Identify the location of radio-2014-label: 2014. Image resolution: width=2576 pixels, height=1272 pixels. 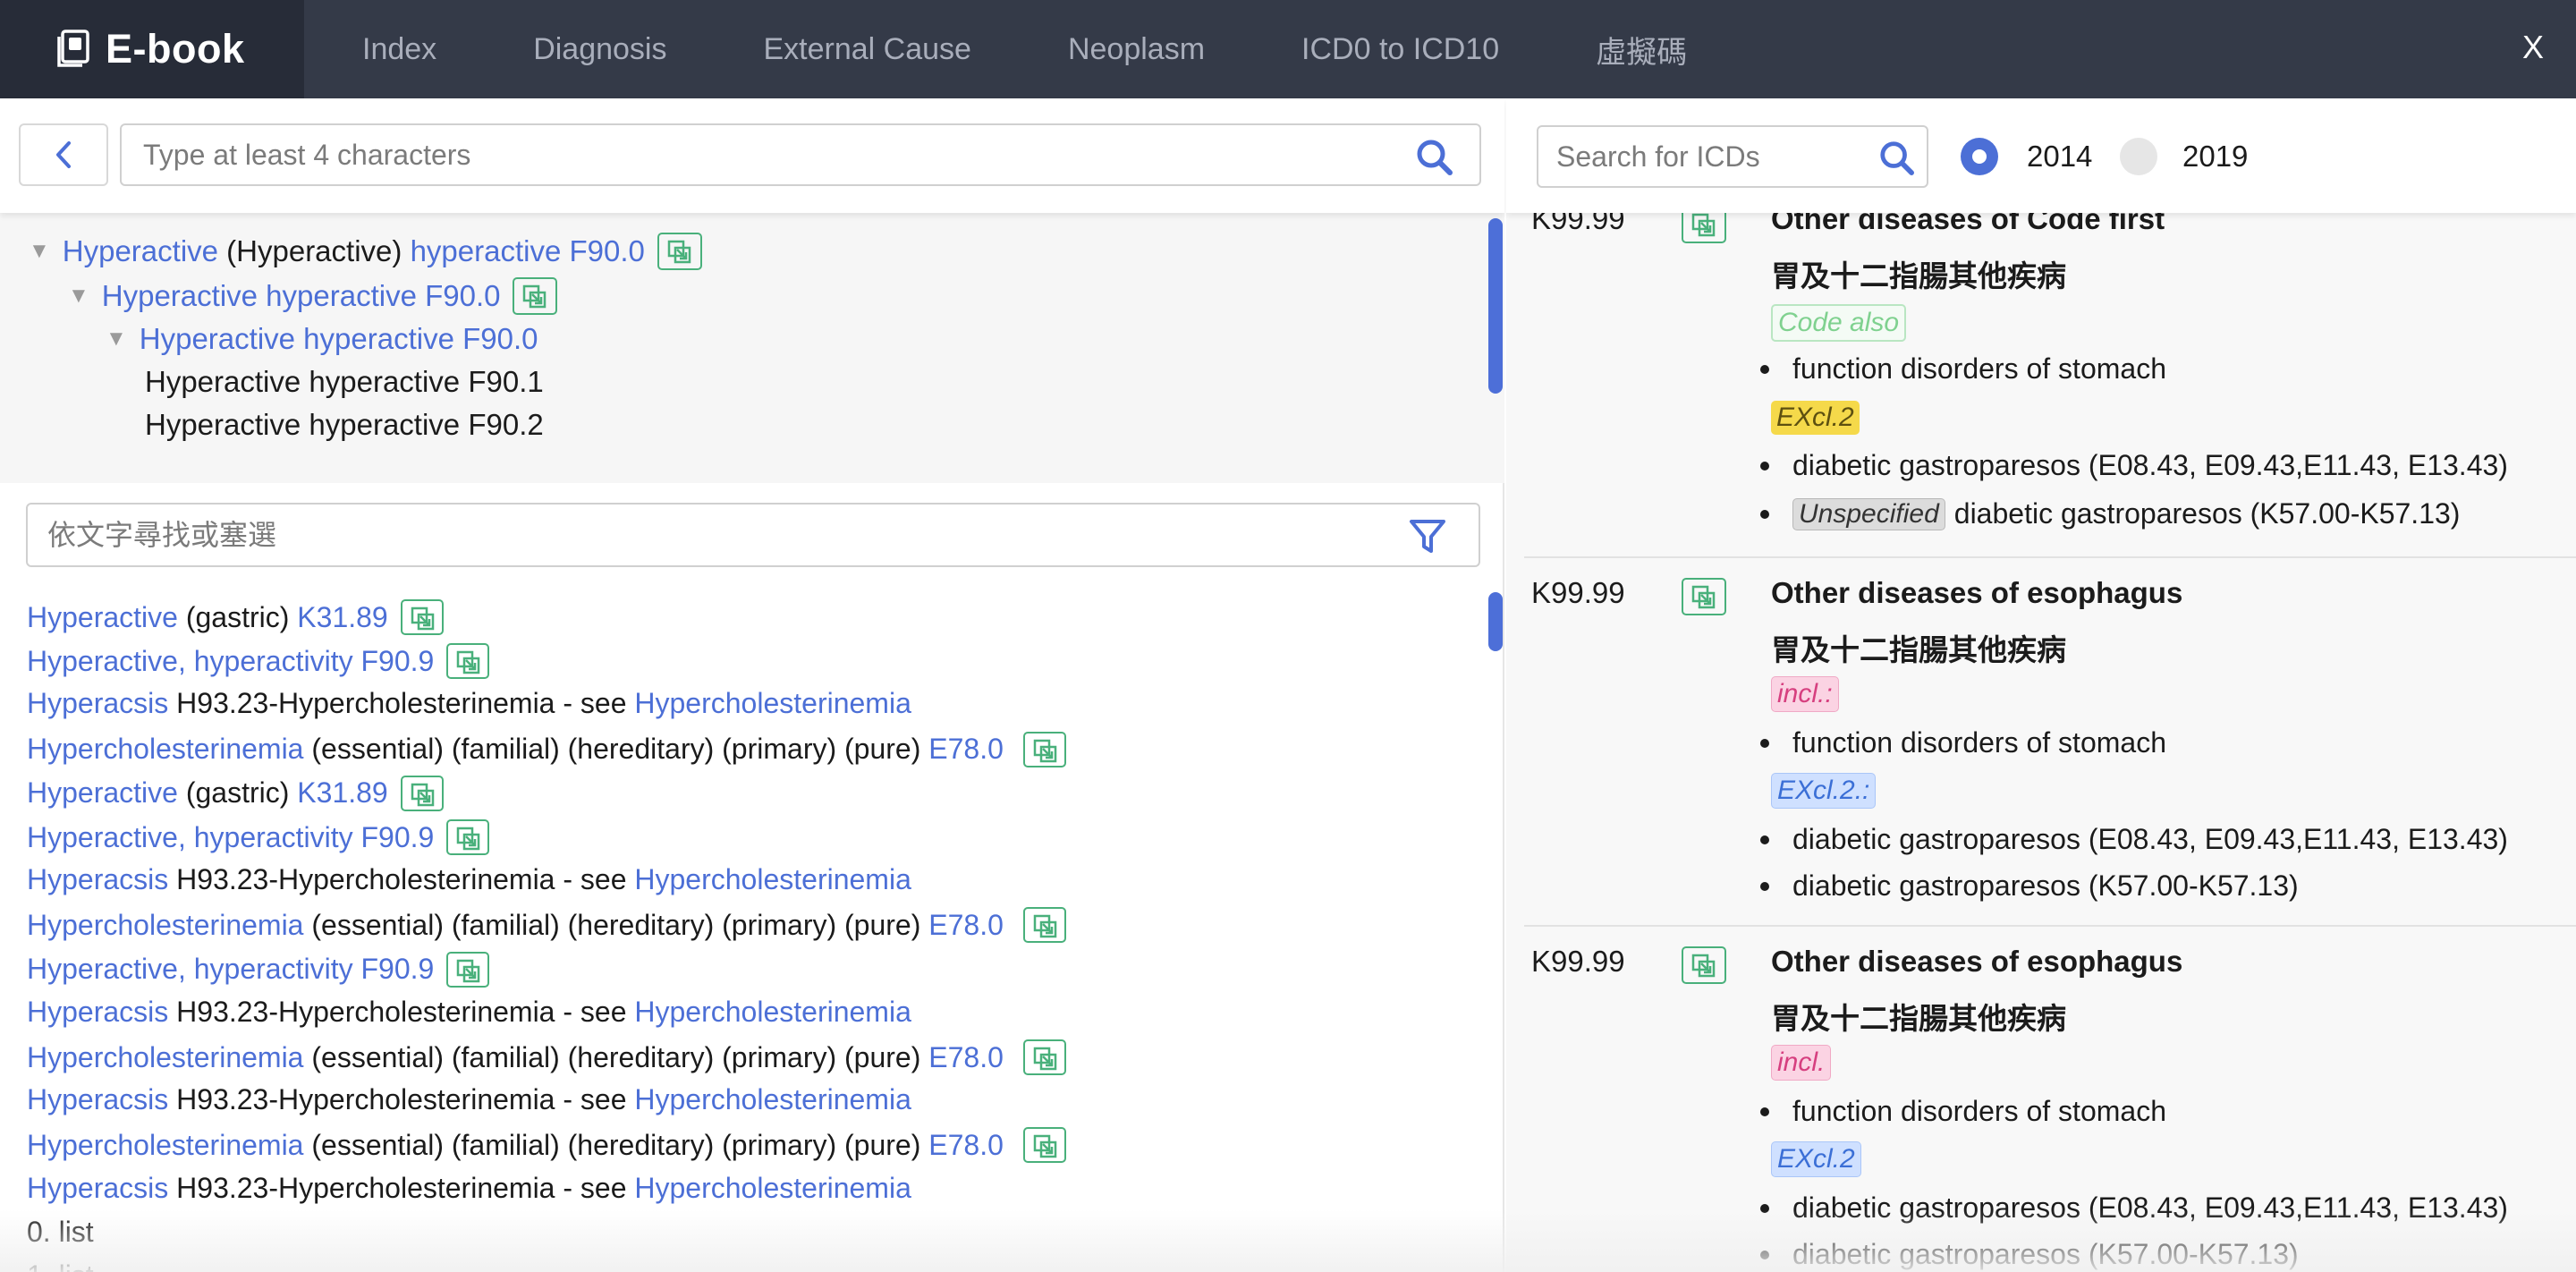
(2059, 157).